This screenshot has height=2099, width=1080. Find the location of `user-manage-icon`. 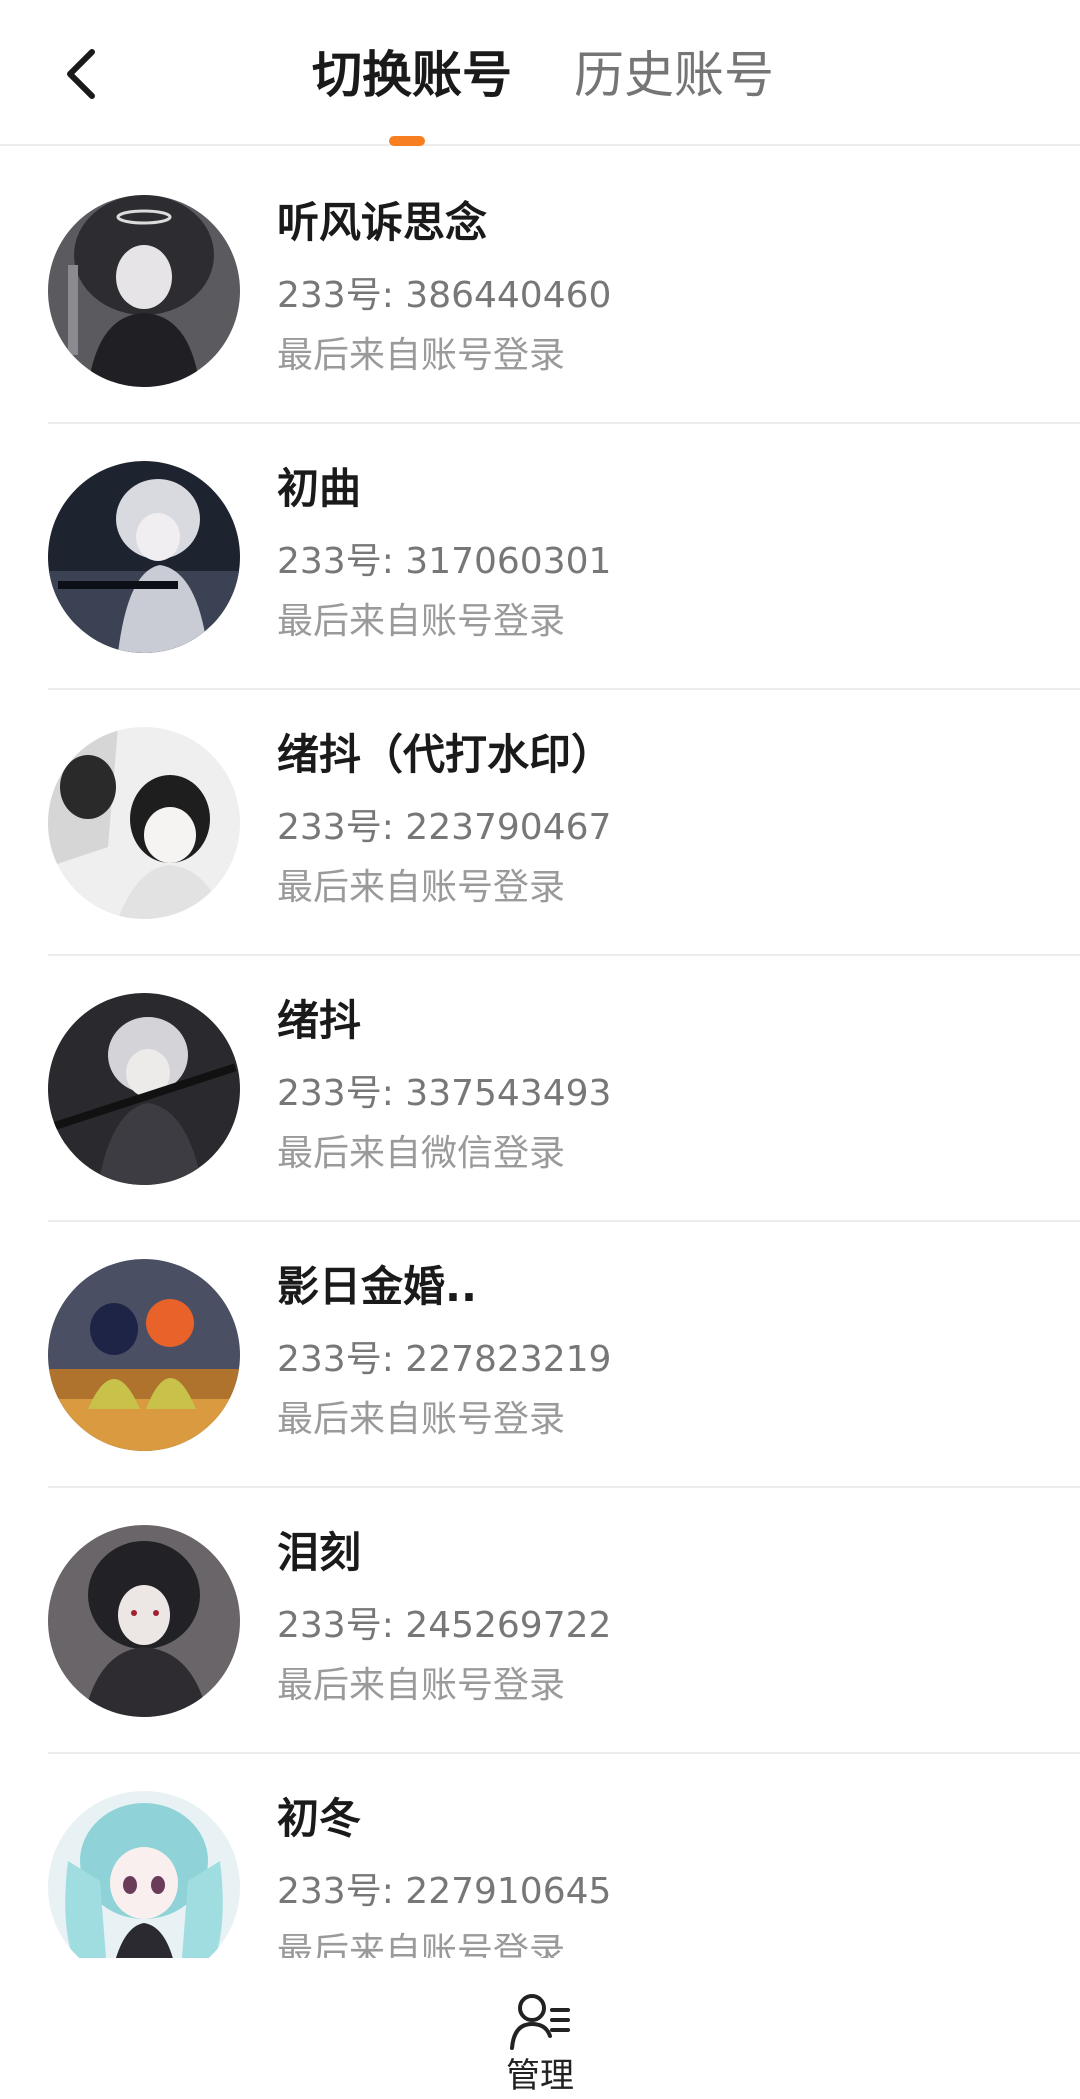

user-manage-icon is located at coordinates (540, 2022).